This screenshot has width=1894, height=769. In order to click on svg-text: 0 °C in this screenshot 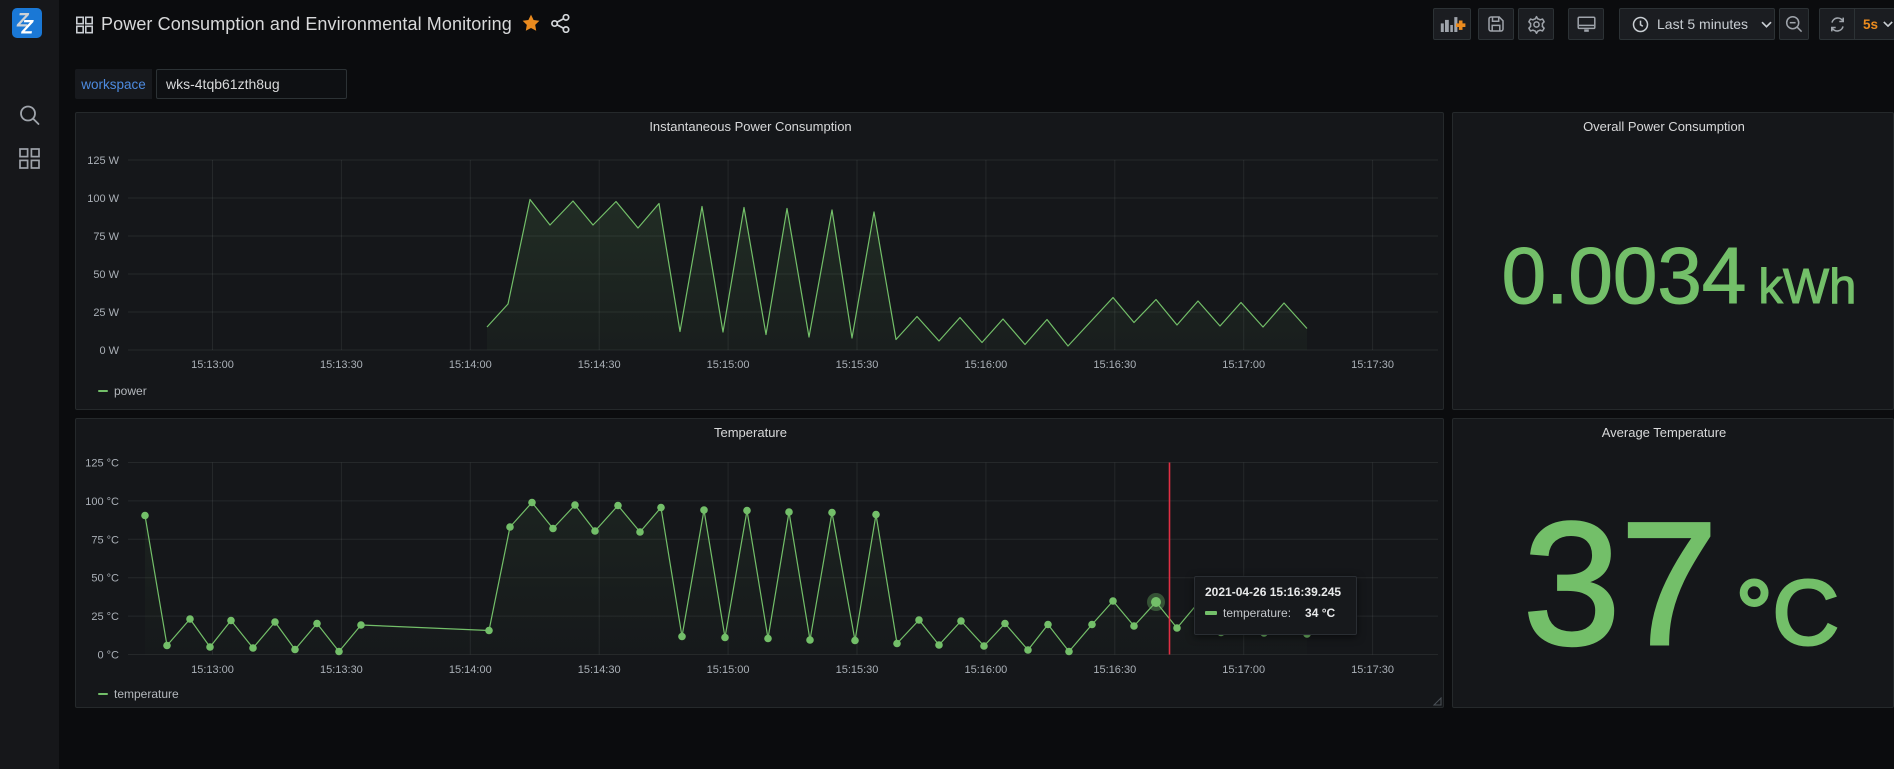, I will do `click(108, 656)`.